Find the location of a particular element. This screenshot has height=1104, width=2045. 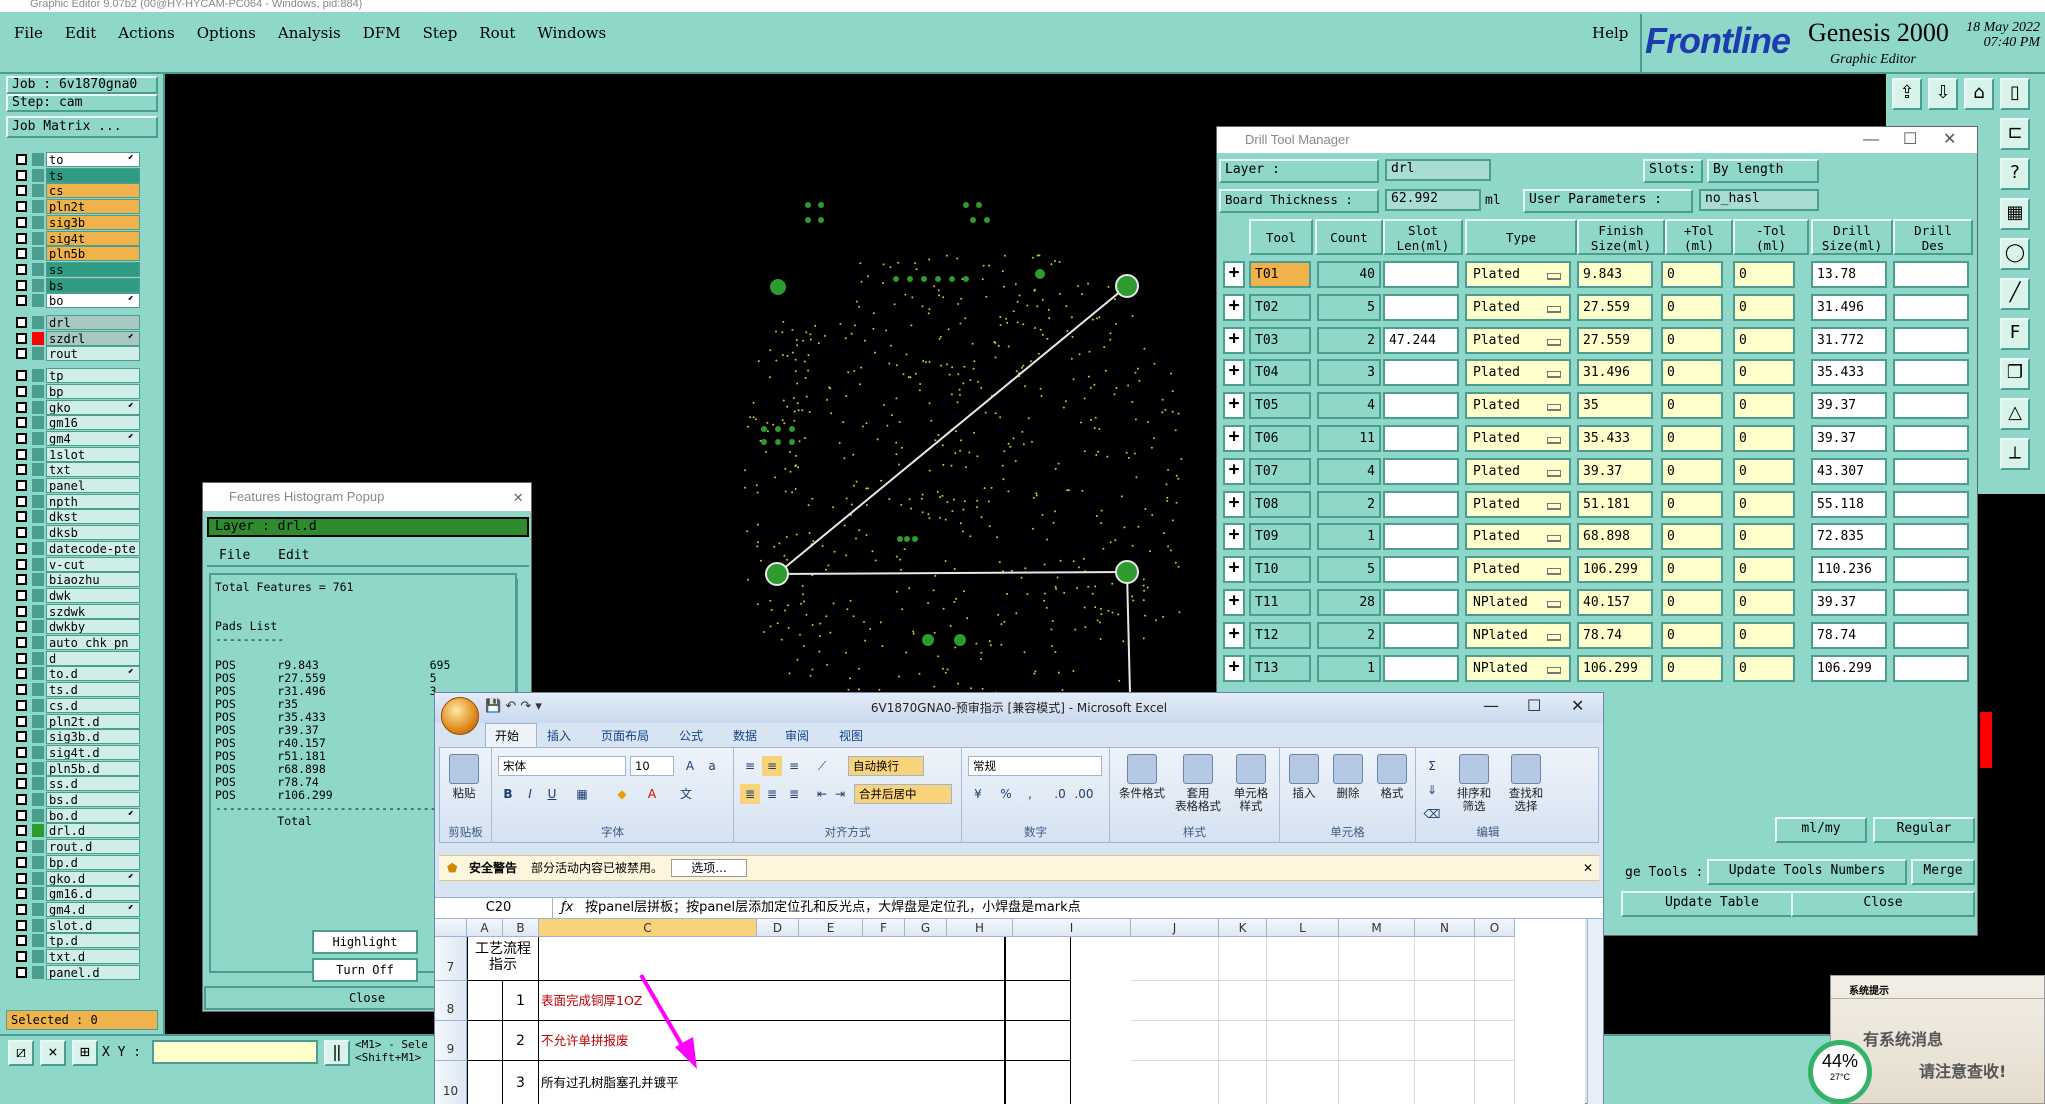

close-icon: ✕ is located at coordinates (1949, 140).